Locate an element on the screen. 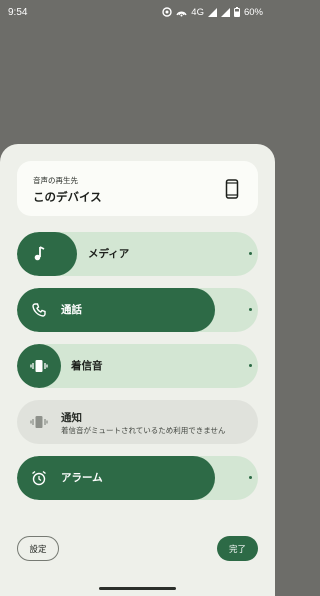  ringtone-volume-slider: 着信音 is located at coordinates (137, 366).